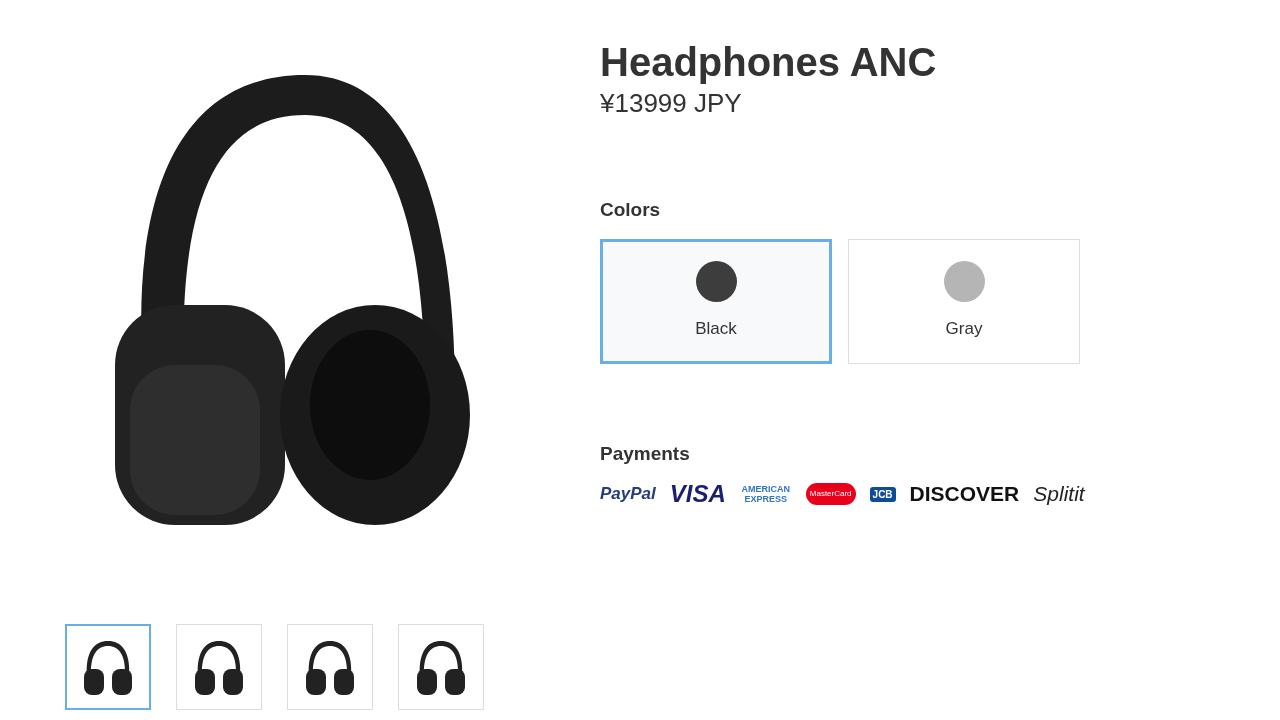 Image resolution: width=1280 pixels, height=720 pixels. I want to click on payments-label: Payments, so click(645, 453).